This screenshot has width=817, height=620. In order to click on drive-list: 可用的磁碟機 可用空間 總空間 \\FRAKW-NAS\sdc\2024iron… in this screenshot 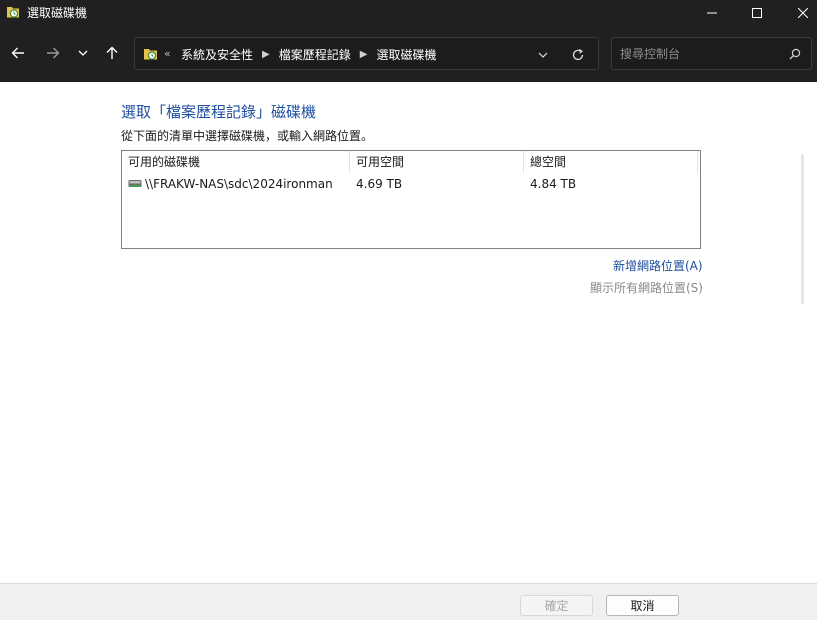, I will do `click(411, 199)`.